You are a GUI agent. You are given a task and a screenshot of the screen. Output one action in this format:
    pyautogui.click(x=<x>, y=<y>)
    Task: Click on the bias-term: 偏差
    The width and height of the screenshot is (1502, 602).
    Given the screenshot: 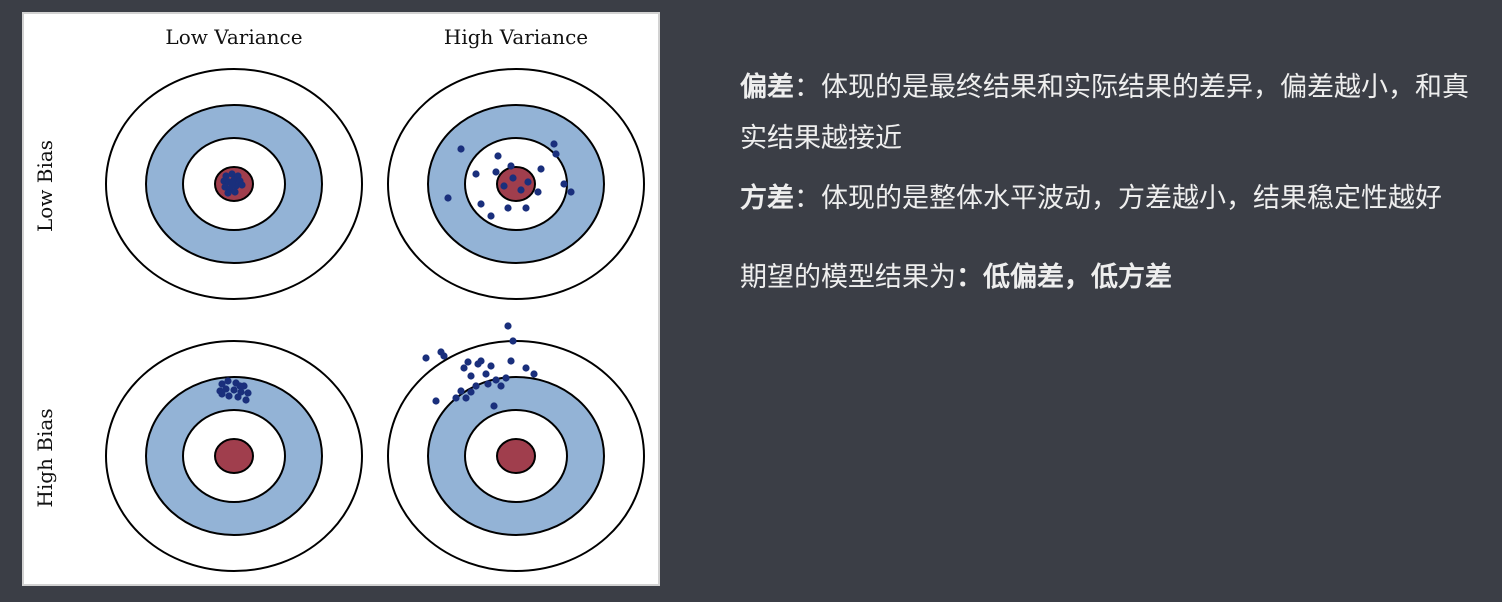 What is the action you would take?
    pyautogui.click(x=767, y=87)
    